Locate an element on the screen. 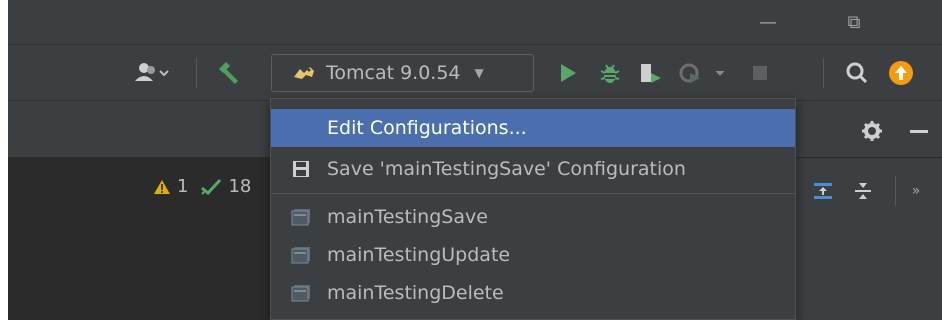 This screenshot has height=320, width=942. hide-button is located at coordinates (919, 131).